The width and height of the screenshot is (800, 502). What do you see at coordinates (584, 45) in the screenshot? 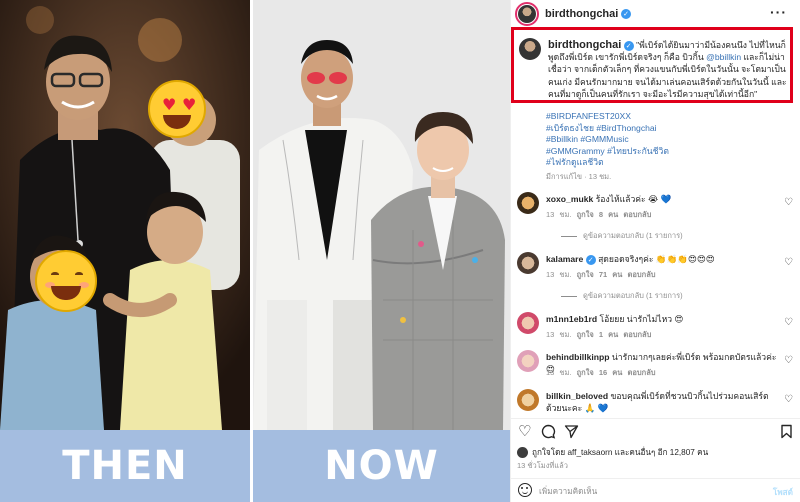
I see `caption-username: birdthongchai` at bounding box center [584, 45].